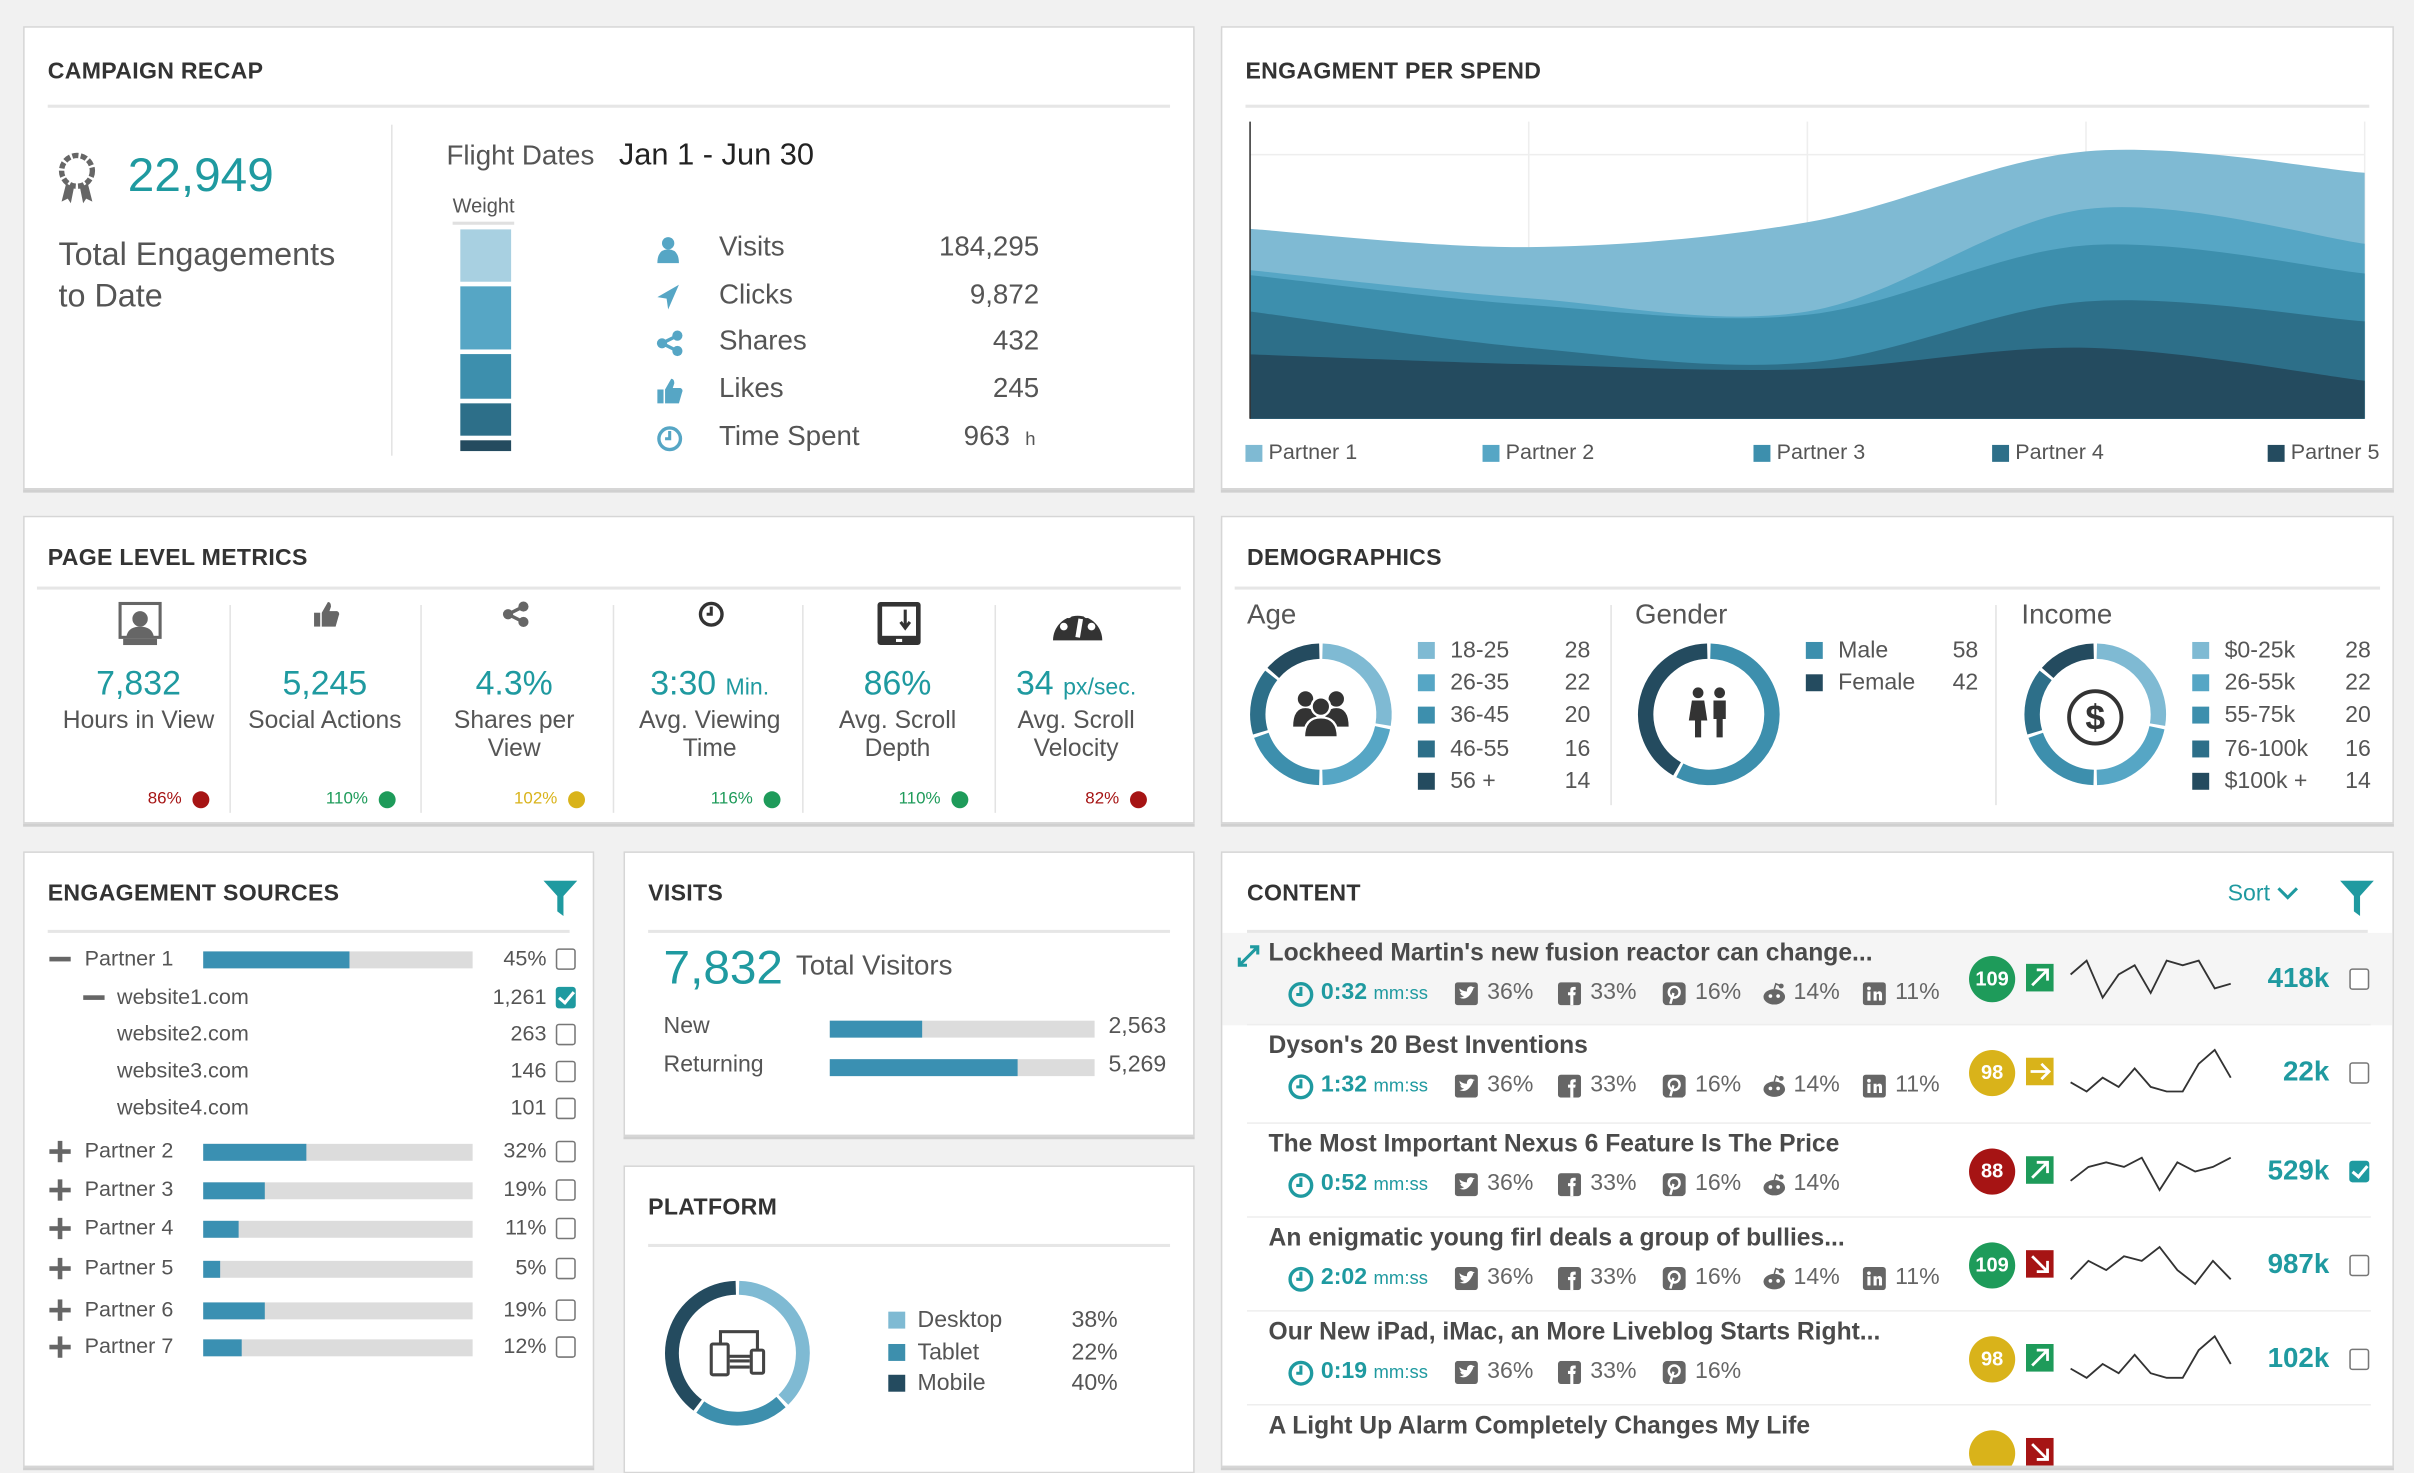 The width and height of the screenshot is (2414, 1473). Describe the element at coordinates (129, 1345) in the screenshot. I see `source-label: Partner 7` at that location.